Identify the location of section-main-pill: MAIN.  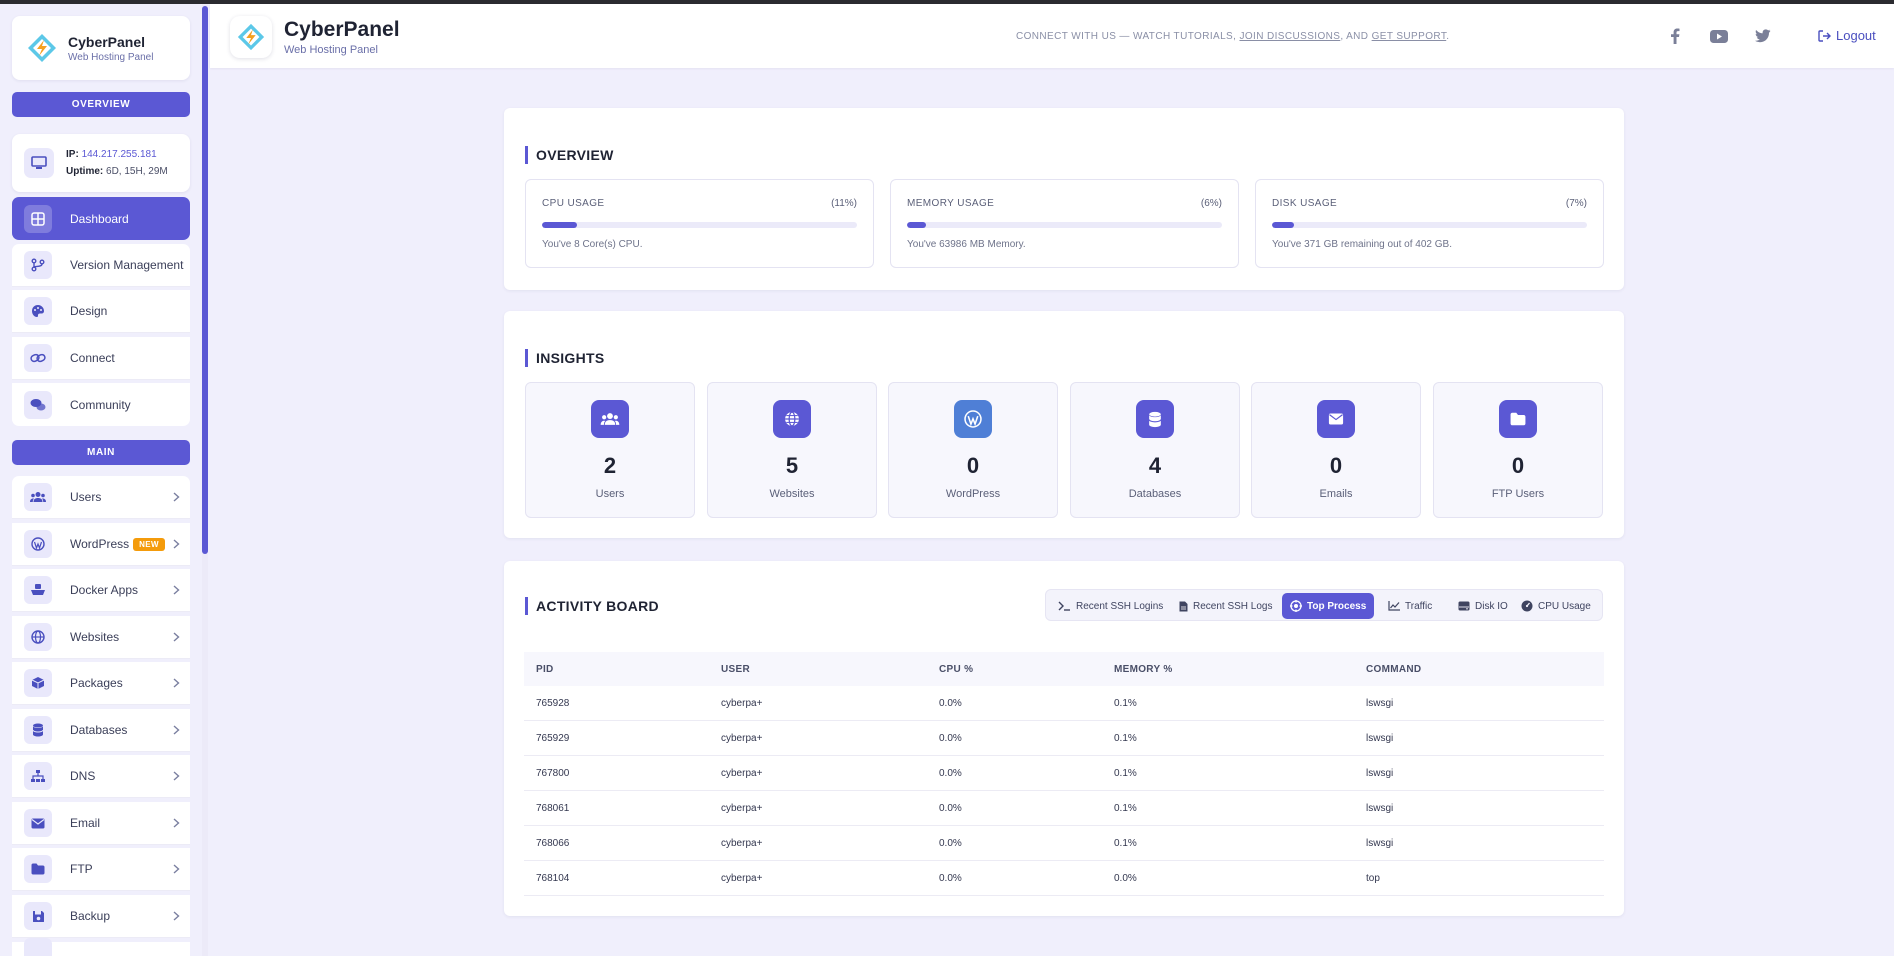
(101, 452).